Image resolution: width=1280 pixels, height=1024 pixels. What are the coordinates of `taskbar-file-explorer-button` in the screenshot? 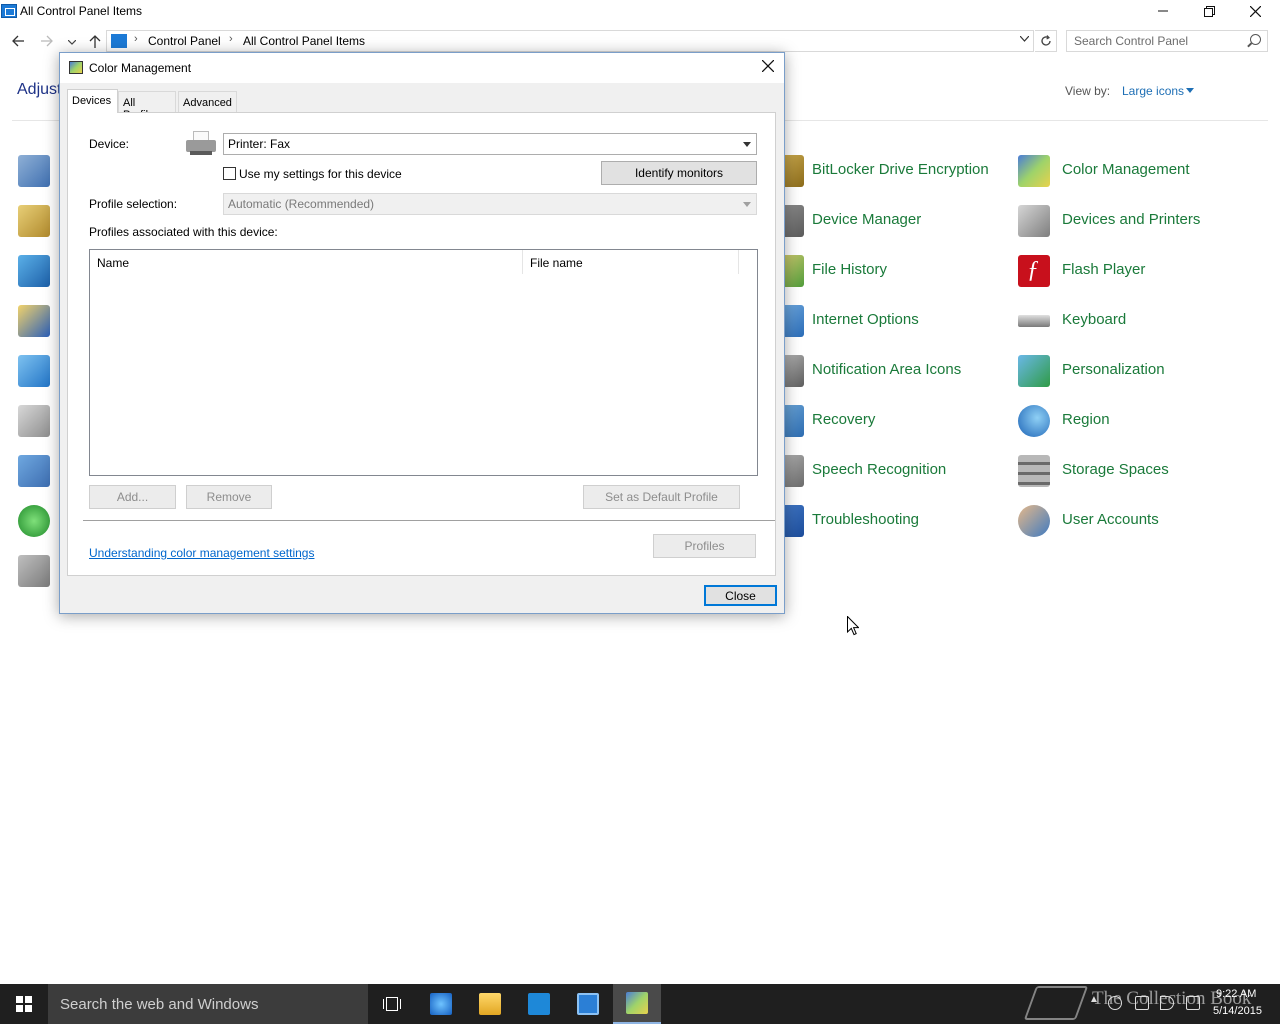 It's located at (490, 1004).